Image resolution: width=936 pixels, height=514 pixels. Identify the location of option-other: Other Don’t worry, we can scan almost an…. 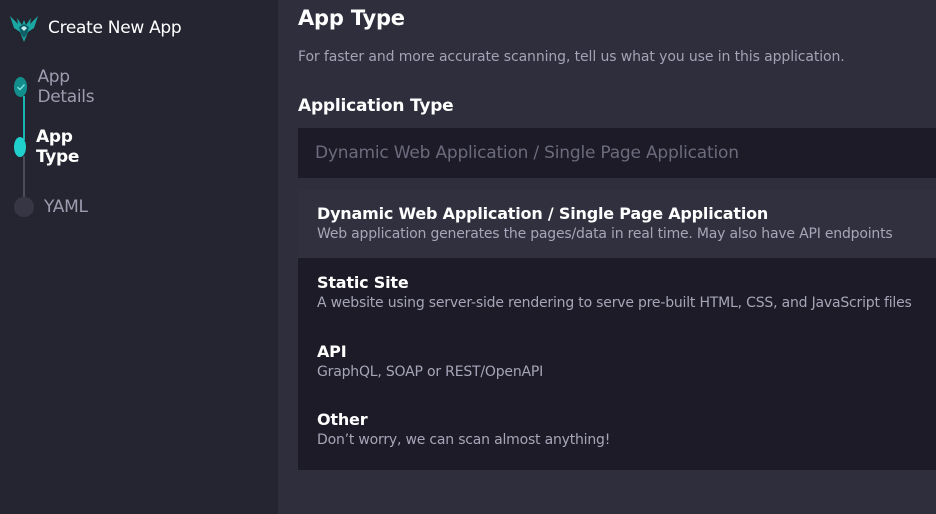
(617, 428).